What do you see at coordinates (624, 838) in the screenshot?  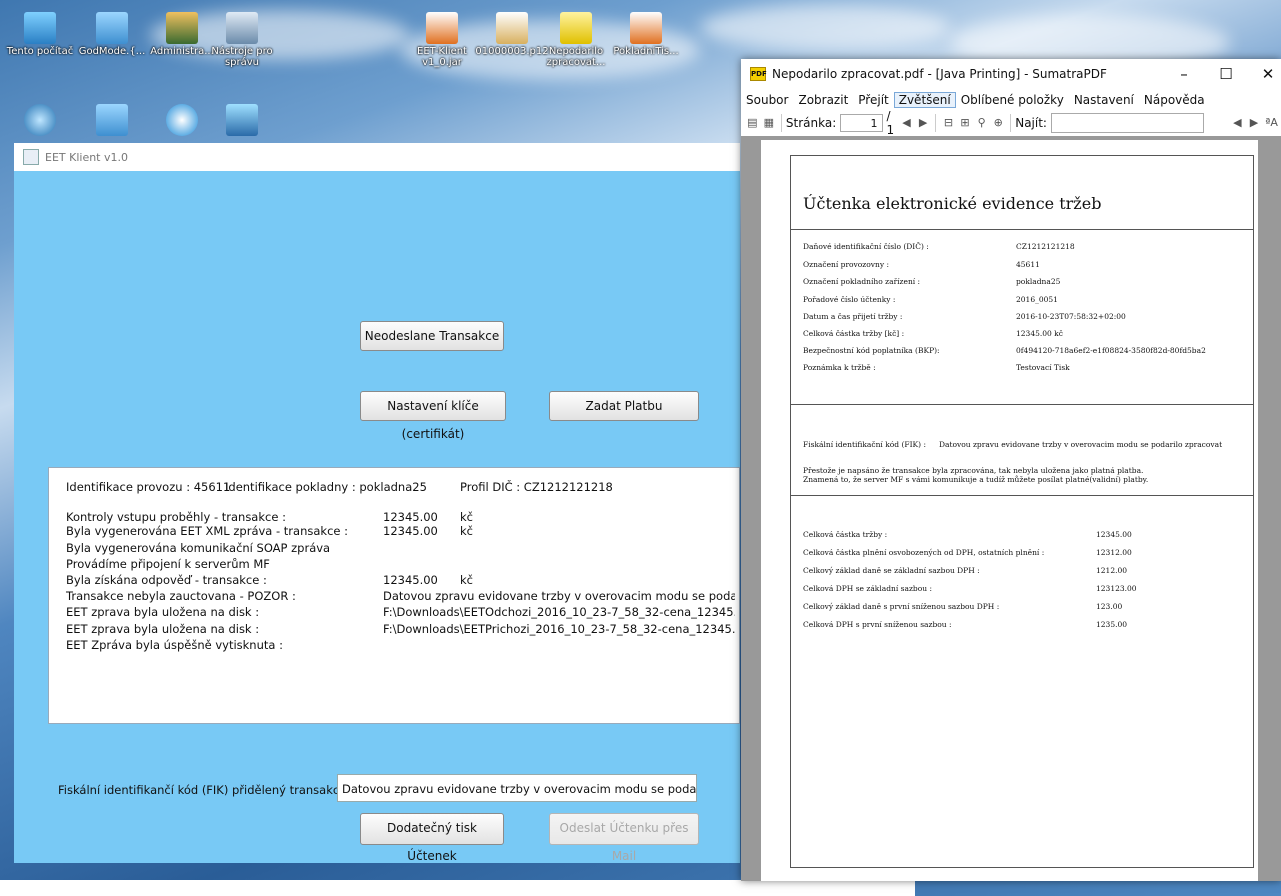 I see `send-receipt-mail-button: Odeslat Účtenku přes Mail` at bounding box center [624, 838].